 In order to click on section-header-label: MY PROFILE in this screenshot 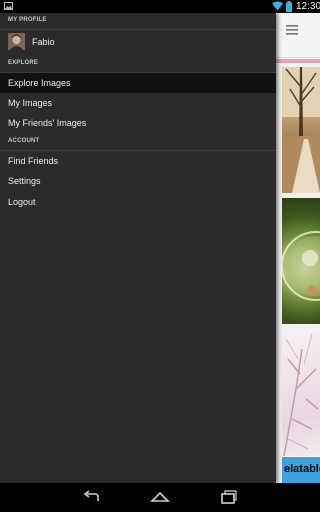, I will do `click(27, 20)`.